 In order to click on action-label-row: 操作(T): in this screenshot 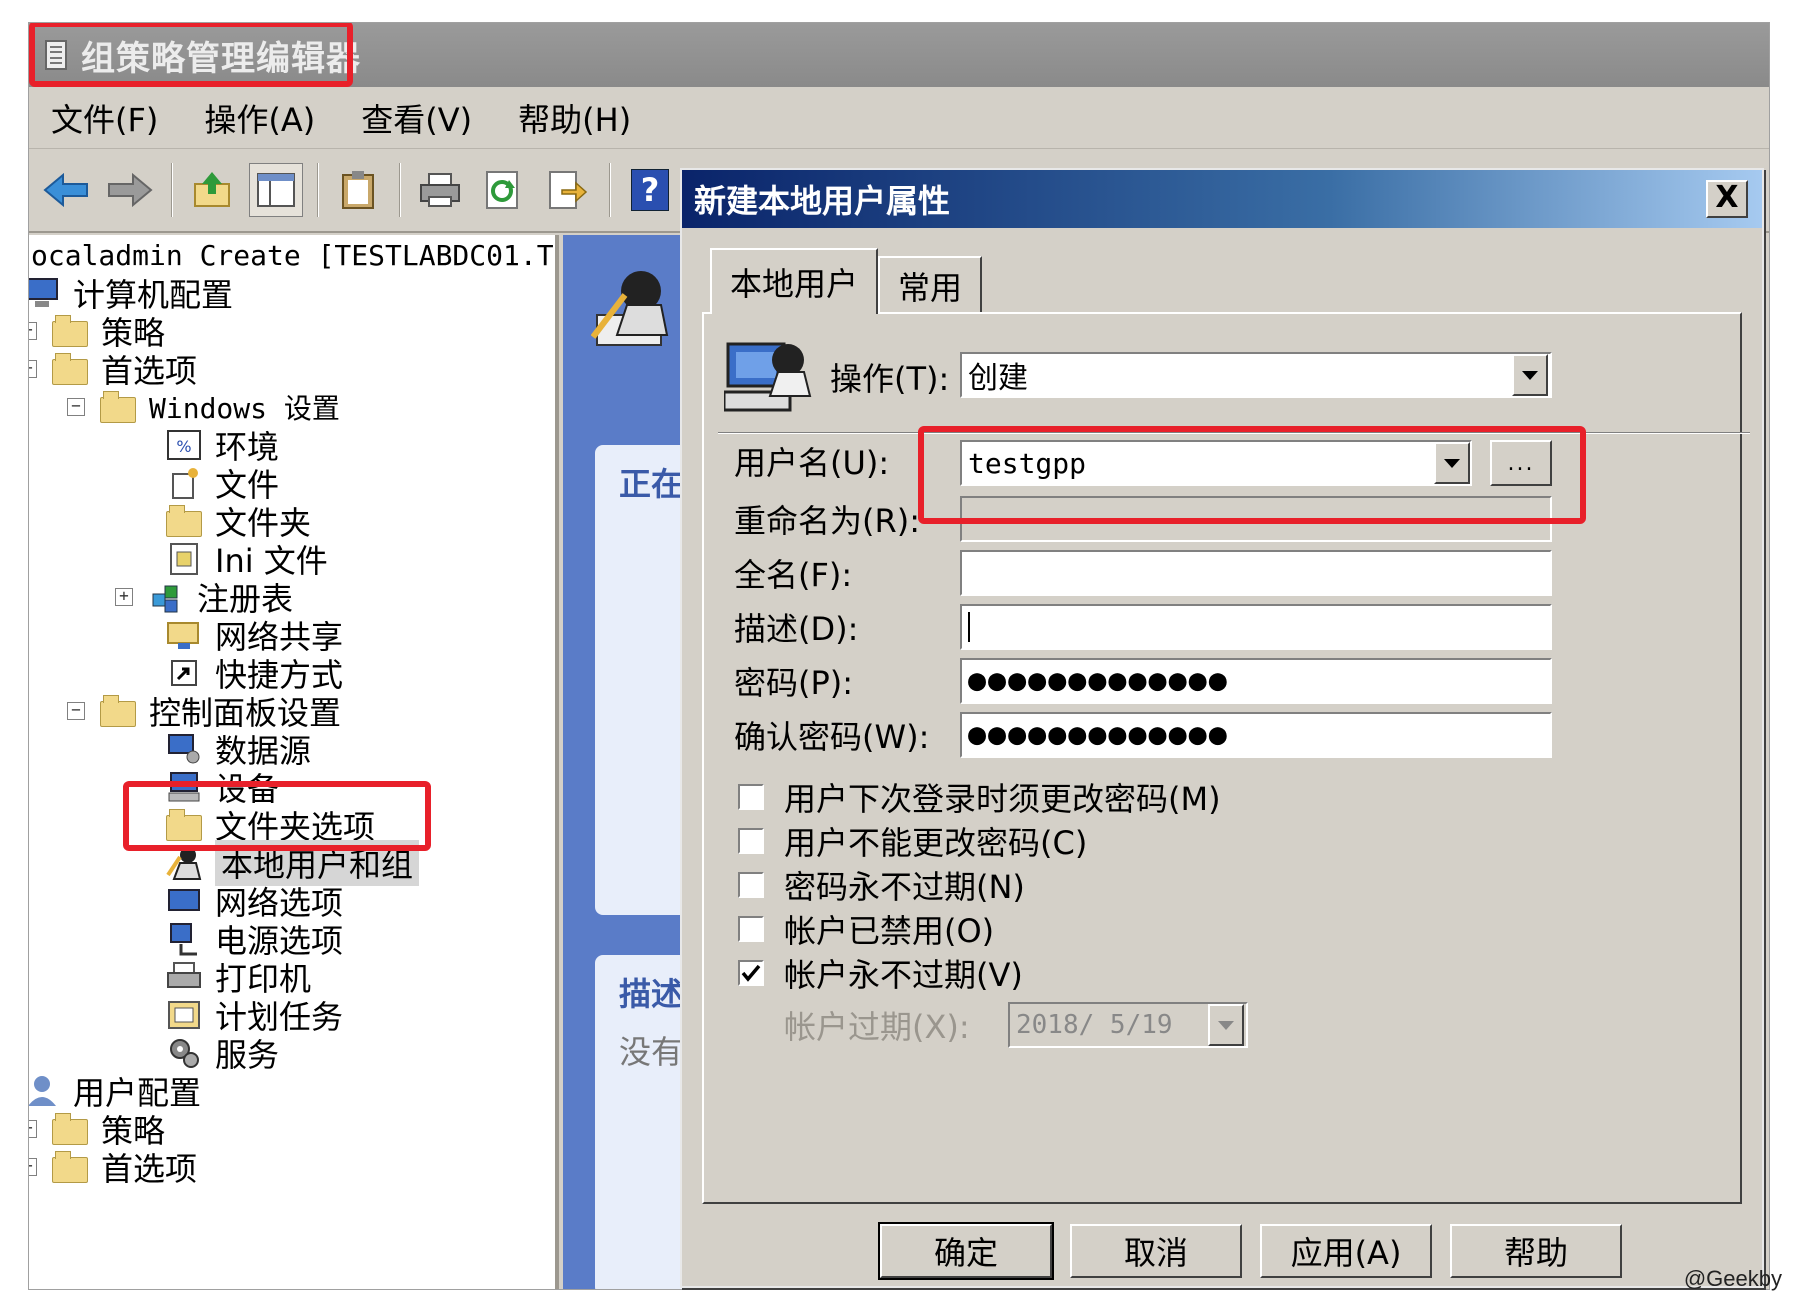, I will do `click(889, 377)`.